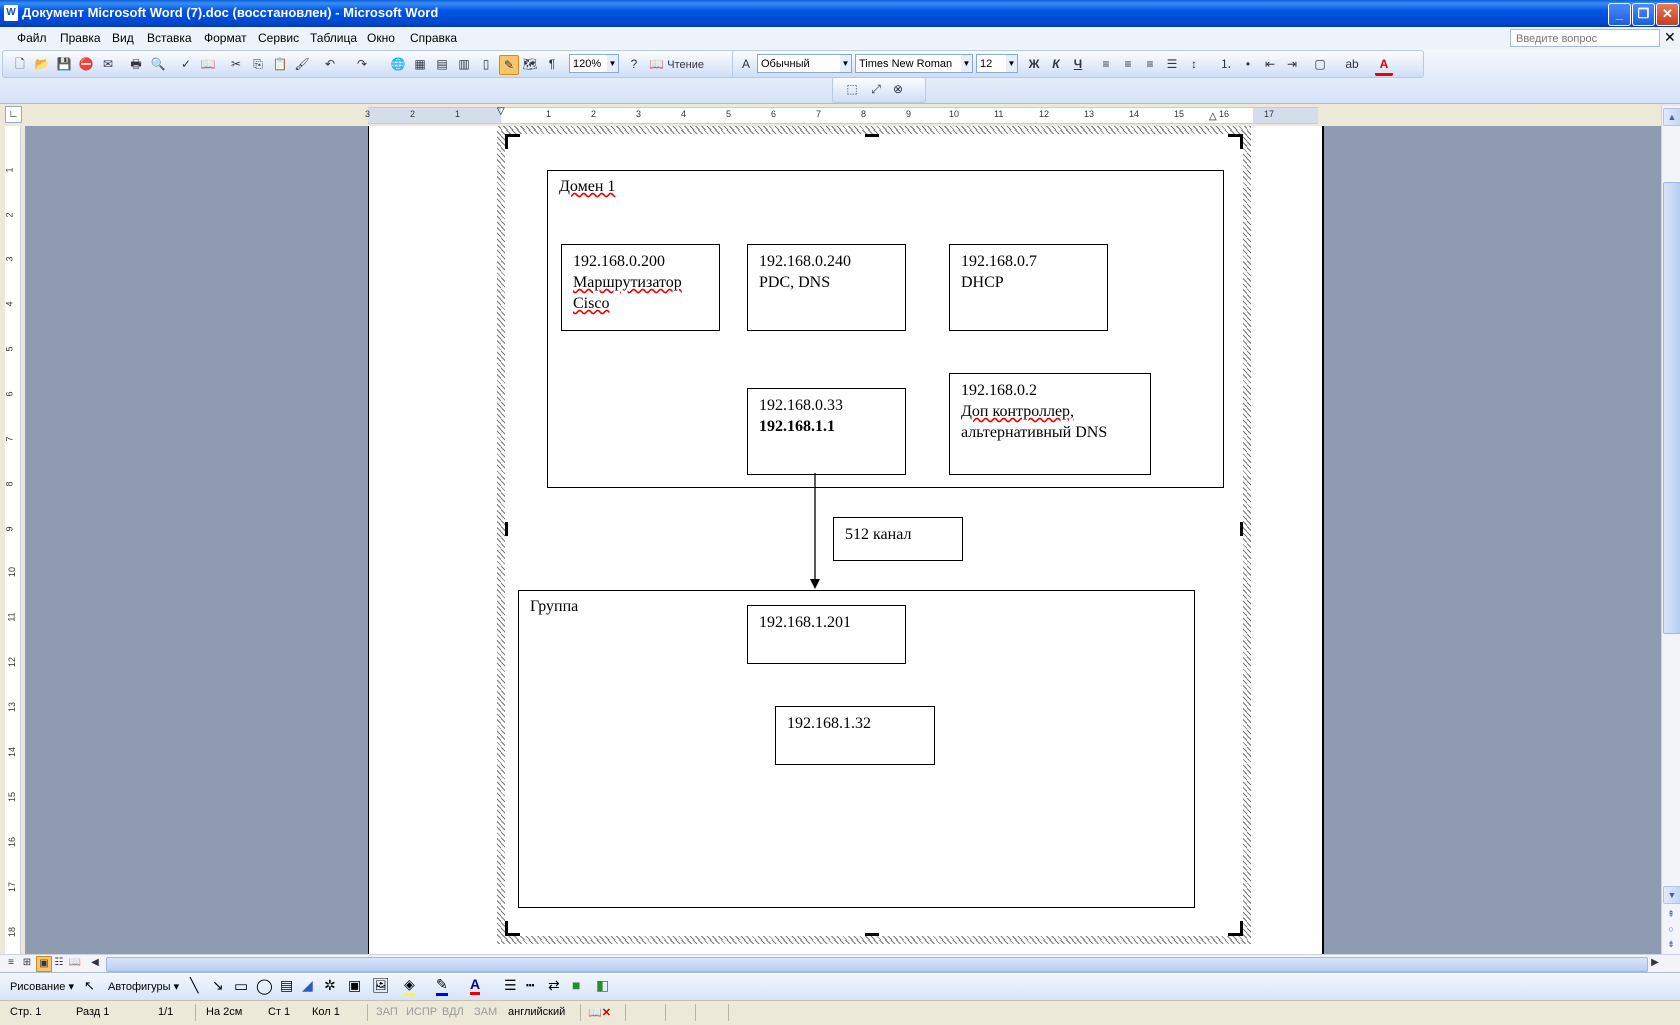 This screenshot has height=1025, width=1680. What do you see at coordinates (1172, 64) in the screenshot?
I see `justify-icon: ☰` at bounding box center [1172, 64].